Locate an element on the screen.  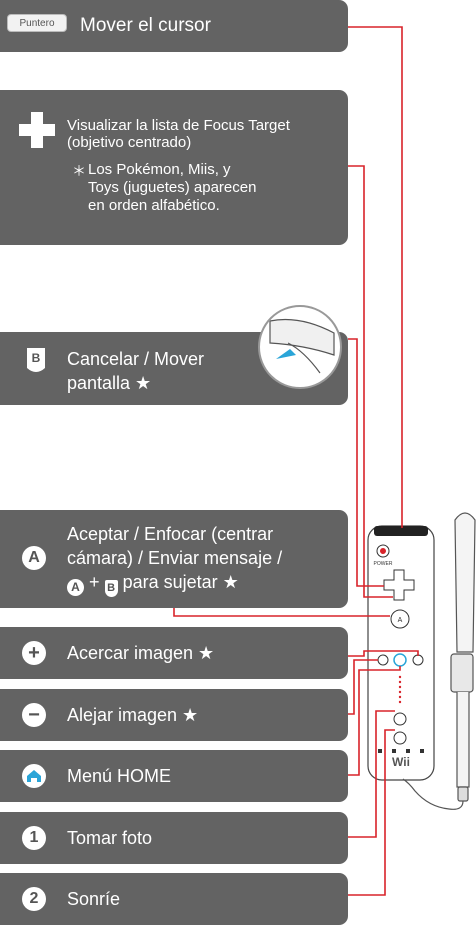
b-line1: Cancelar / Mover is located at coordinates (136, 359).